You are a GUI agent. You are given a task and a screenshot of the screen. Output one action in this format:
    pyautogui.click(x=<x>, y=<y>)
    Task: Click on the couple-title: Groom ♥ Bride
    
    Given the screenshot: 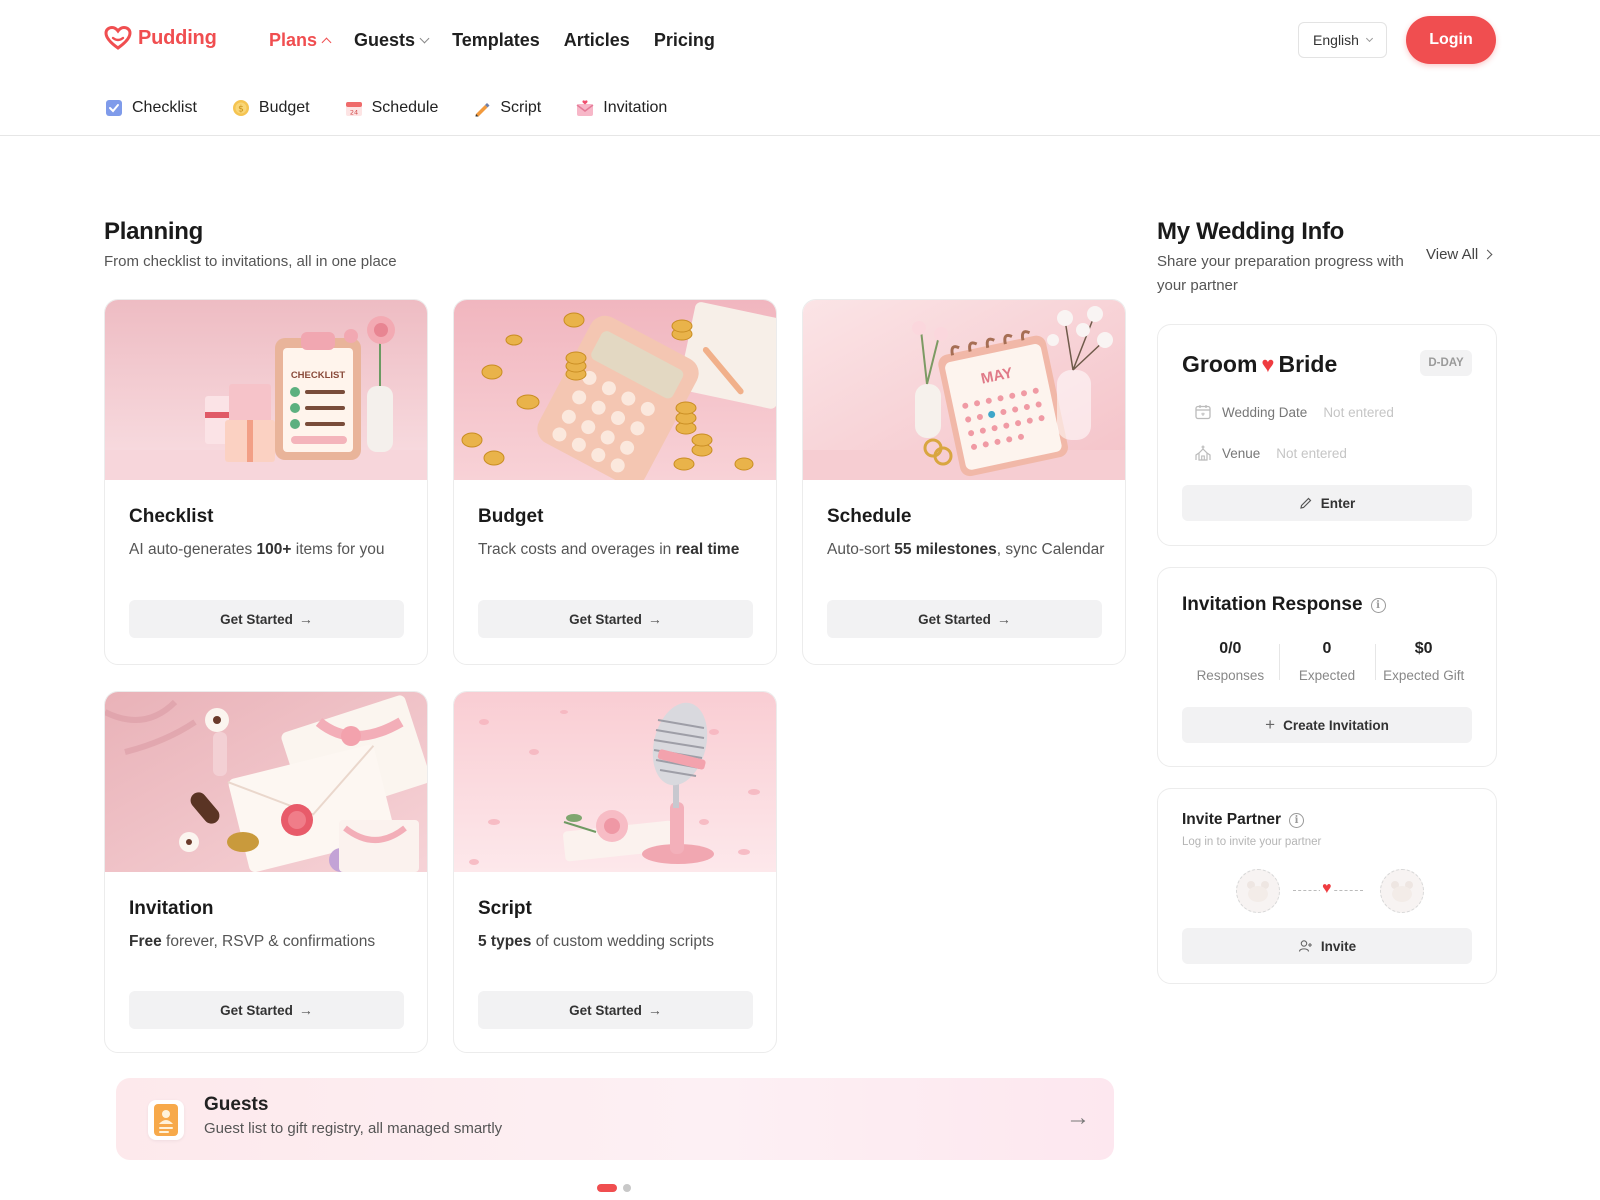 What is the action you would take?
    pyautogui.click(x=1259, y=364)
    